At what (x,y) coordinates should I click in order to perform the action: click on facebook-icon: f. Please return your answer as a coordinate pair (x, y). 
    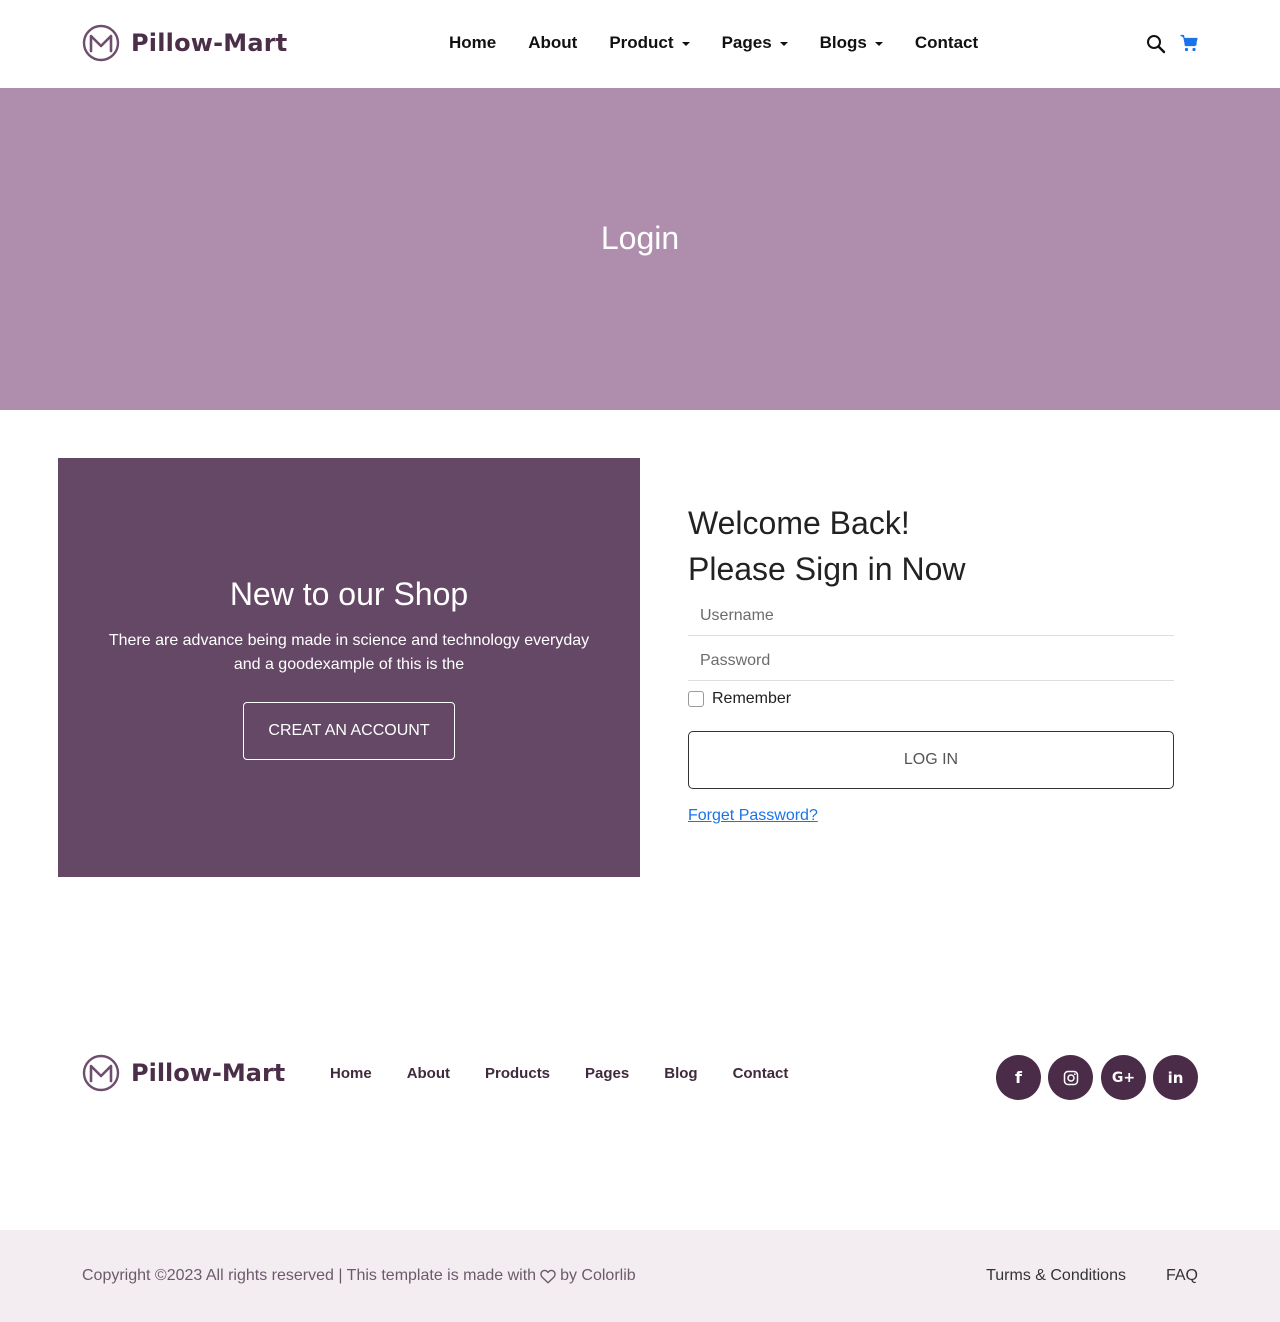
    Looking at the image, I should click on (1018, 1077).